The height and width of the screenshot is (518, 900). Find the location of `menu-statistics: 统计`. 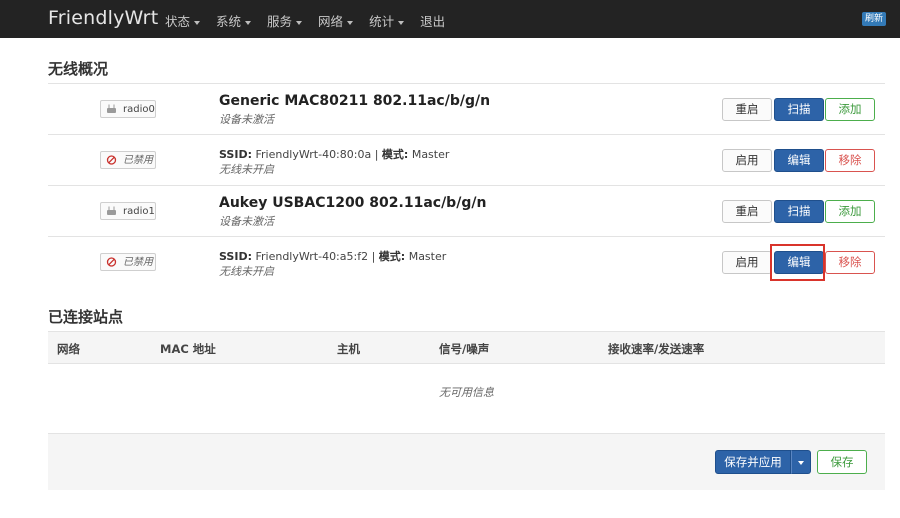

menu-statistics: 统计 is located at coordinates (387, 20).